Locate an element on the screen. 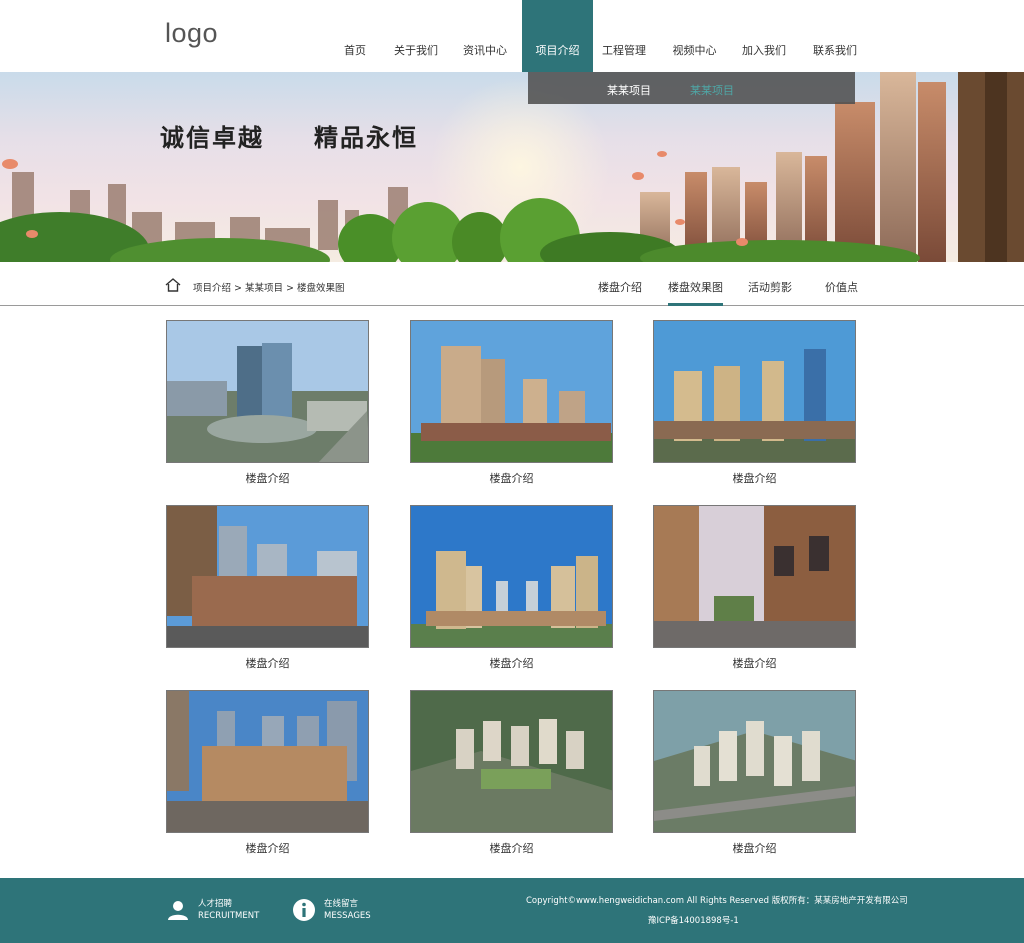 This screenshot has width=1024, height=943. subnav-item-project-2: 某某项目 is located at coordinates (712, 90).